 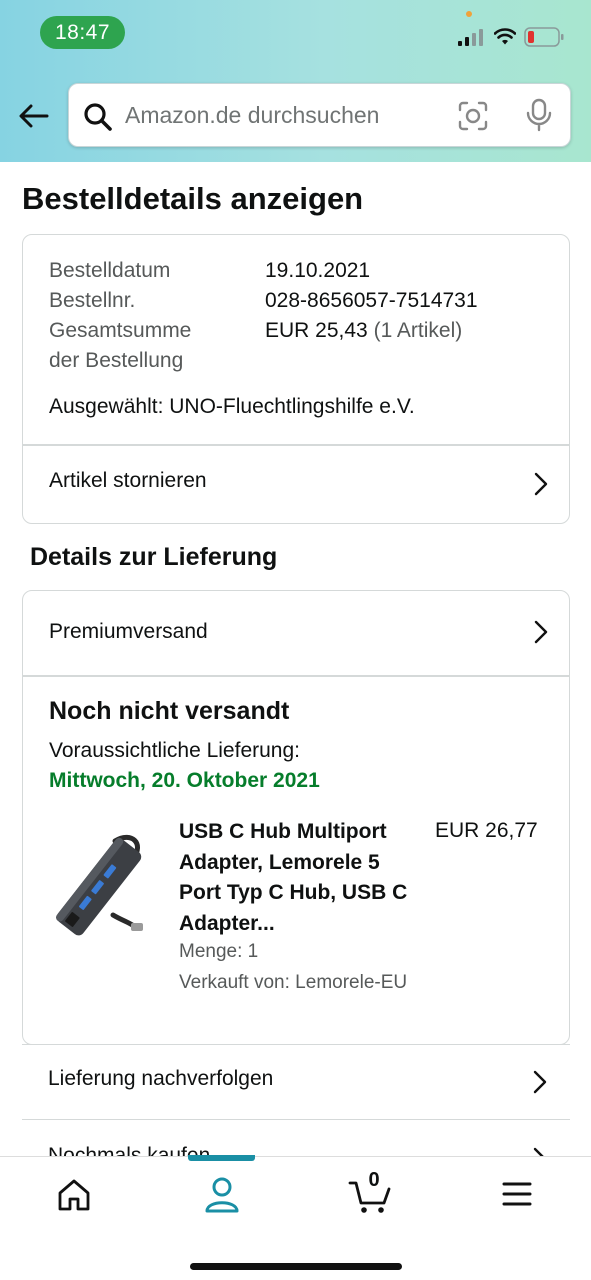 What do you see at coordinates (193, 198) in the screenshot?
I see `page-title: Bestelldetails anzeigen` at bounding box center [193, 198].